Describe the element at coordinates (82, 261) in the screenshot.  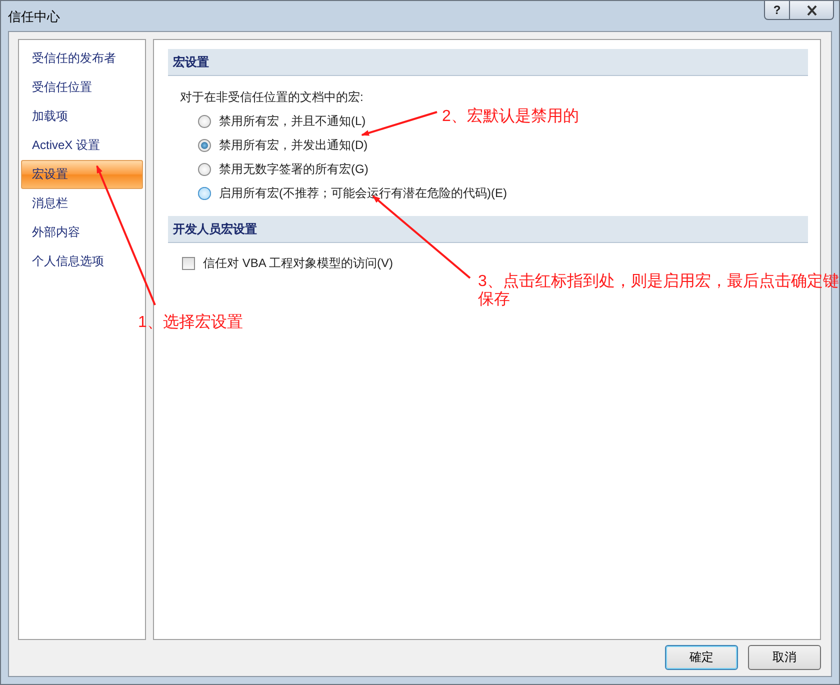
I see `sidebar-item: 个人信息选项` at that location.